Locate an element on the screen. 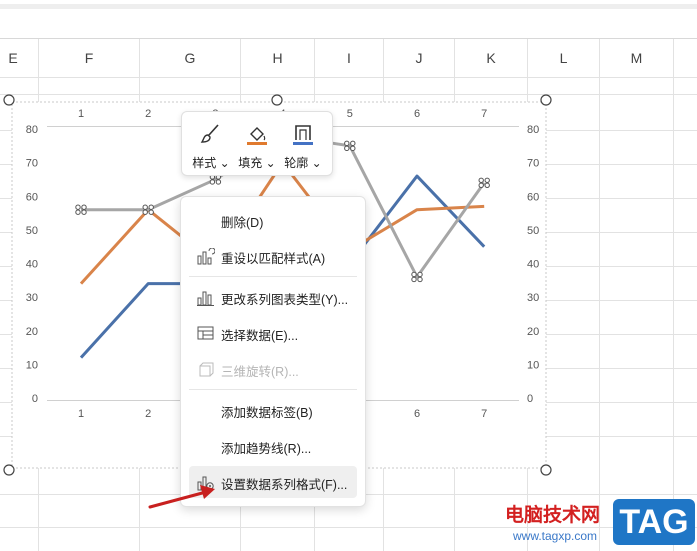 The image size is (697, 551). right-y-tick-label: 70 is located at coordinates (533, 164).